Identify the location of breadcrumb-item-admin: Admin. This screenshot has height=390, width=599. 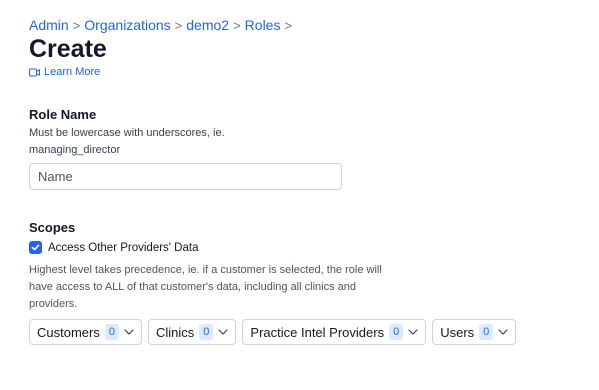
(49, 25).